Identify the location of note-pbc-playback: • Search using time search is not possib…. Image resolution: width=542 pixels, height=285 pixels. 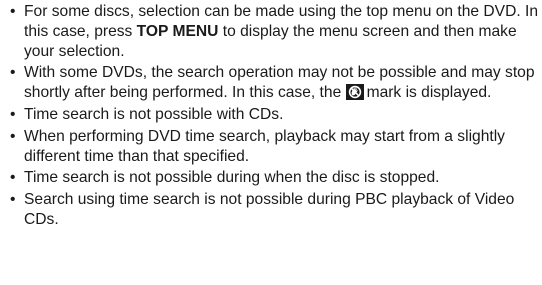
(275, 210).